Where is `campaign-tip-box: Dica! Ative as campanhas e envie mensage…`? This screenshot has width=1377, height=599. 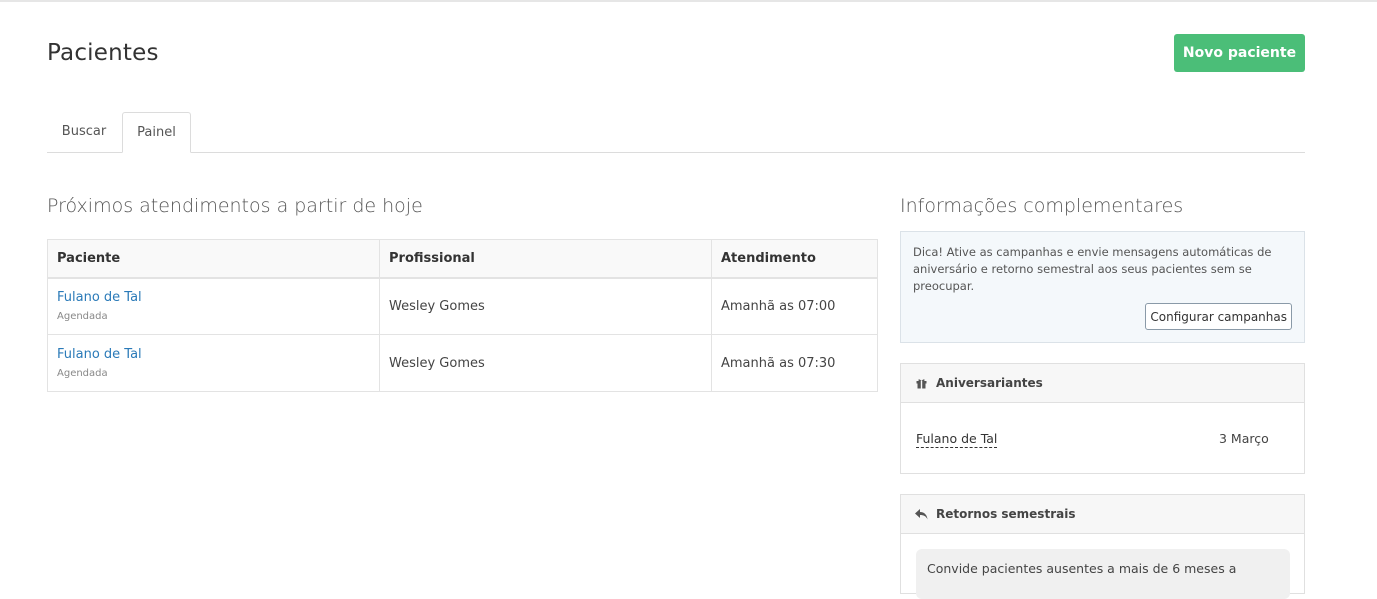 campaign-tip-box: Dica! Ative as campanhas e envie mensage… is located at coordinates (1102, 287).